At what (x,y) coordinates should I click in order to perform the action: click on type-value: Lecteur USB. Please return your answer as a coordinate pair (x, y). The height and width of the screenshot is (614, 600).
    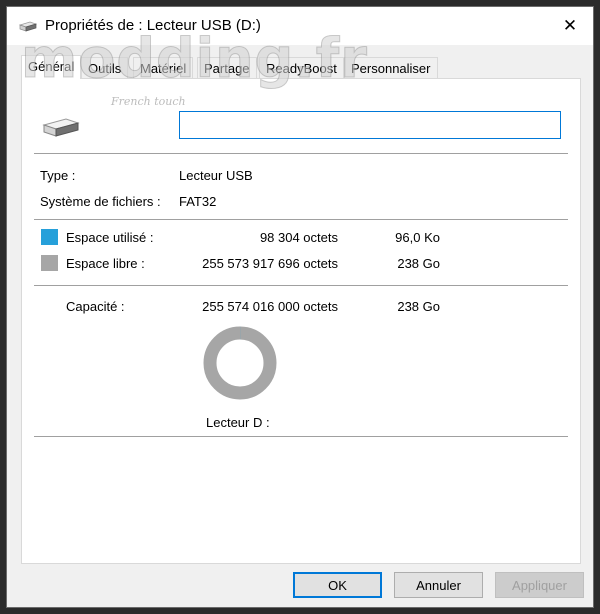
    Looking at the image, I should click on (216, 175).